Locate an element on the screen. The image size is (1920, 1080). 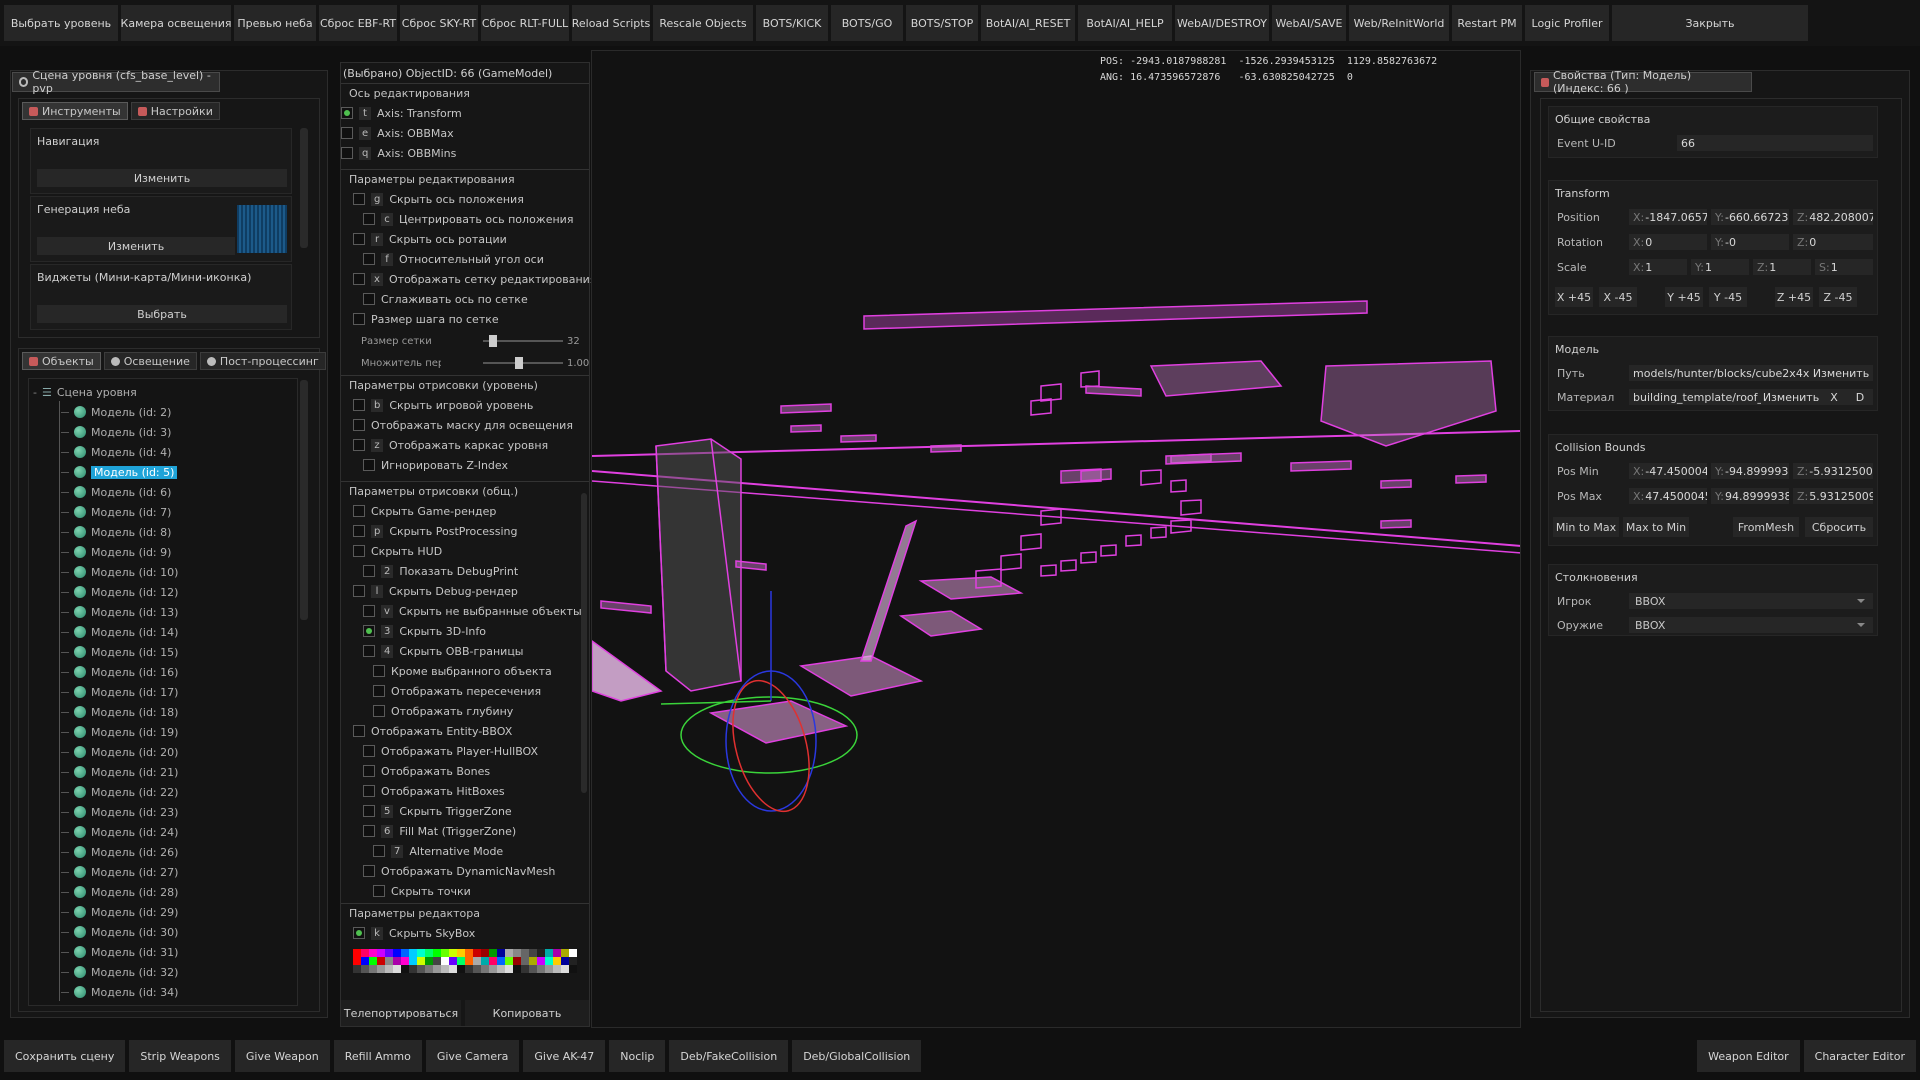
top-button-7: Rescale Objects is located at coordinates (703, 23).